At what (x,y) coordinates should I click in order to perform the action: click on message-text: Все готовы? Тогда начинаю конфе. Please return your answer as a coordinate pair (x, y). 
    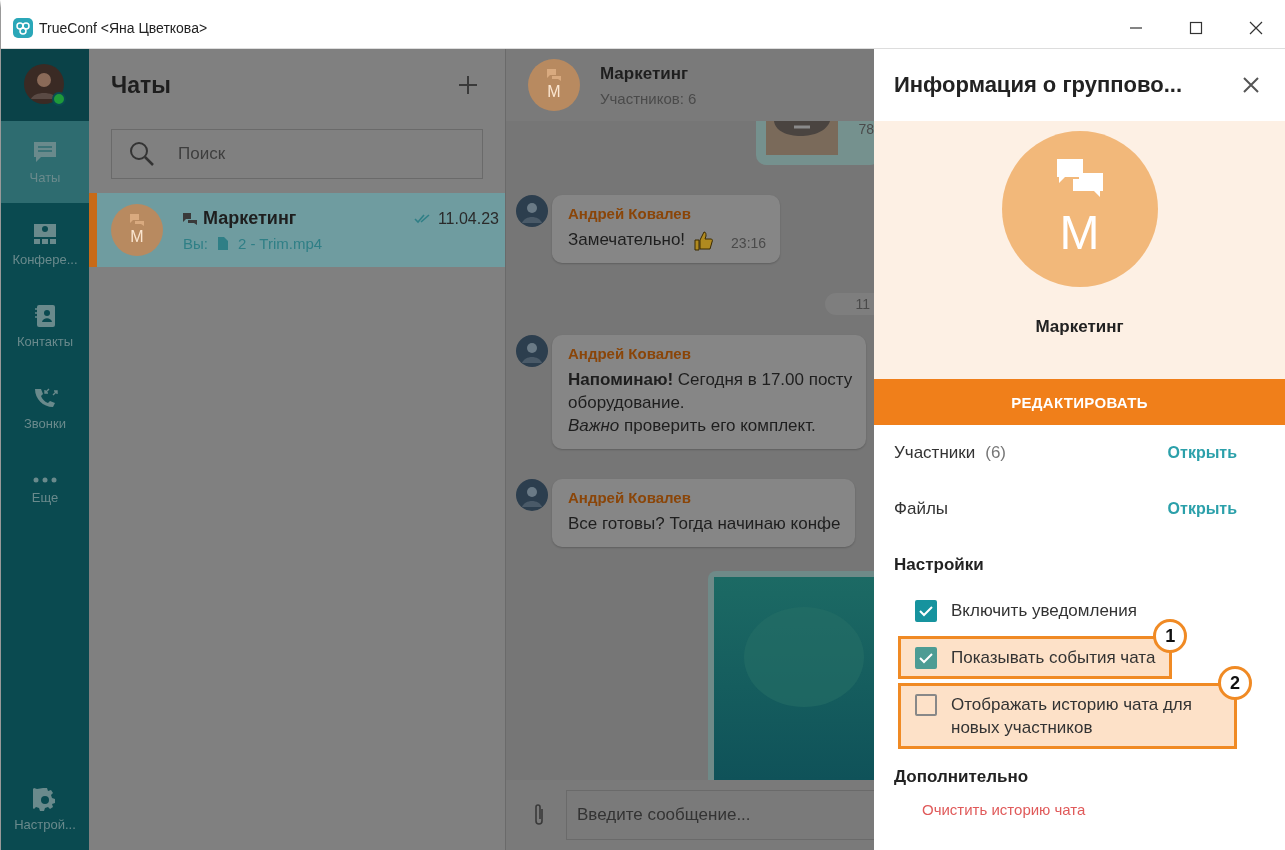
    Looking at the image, I should click on (704, 524).